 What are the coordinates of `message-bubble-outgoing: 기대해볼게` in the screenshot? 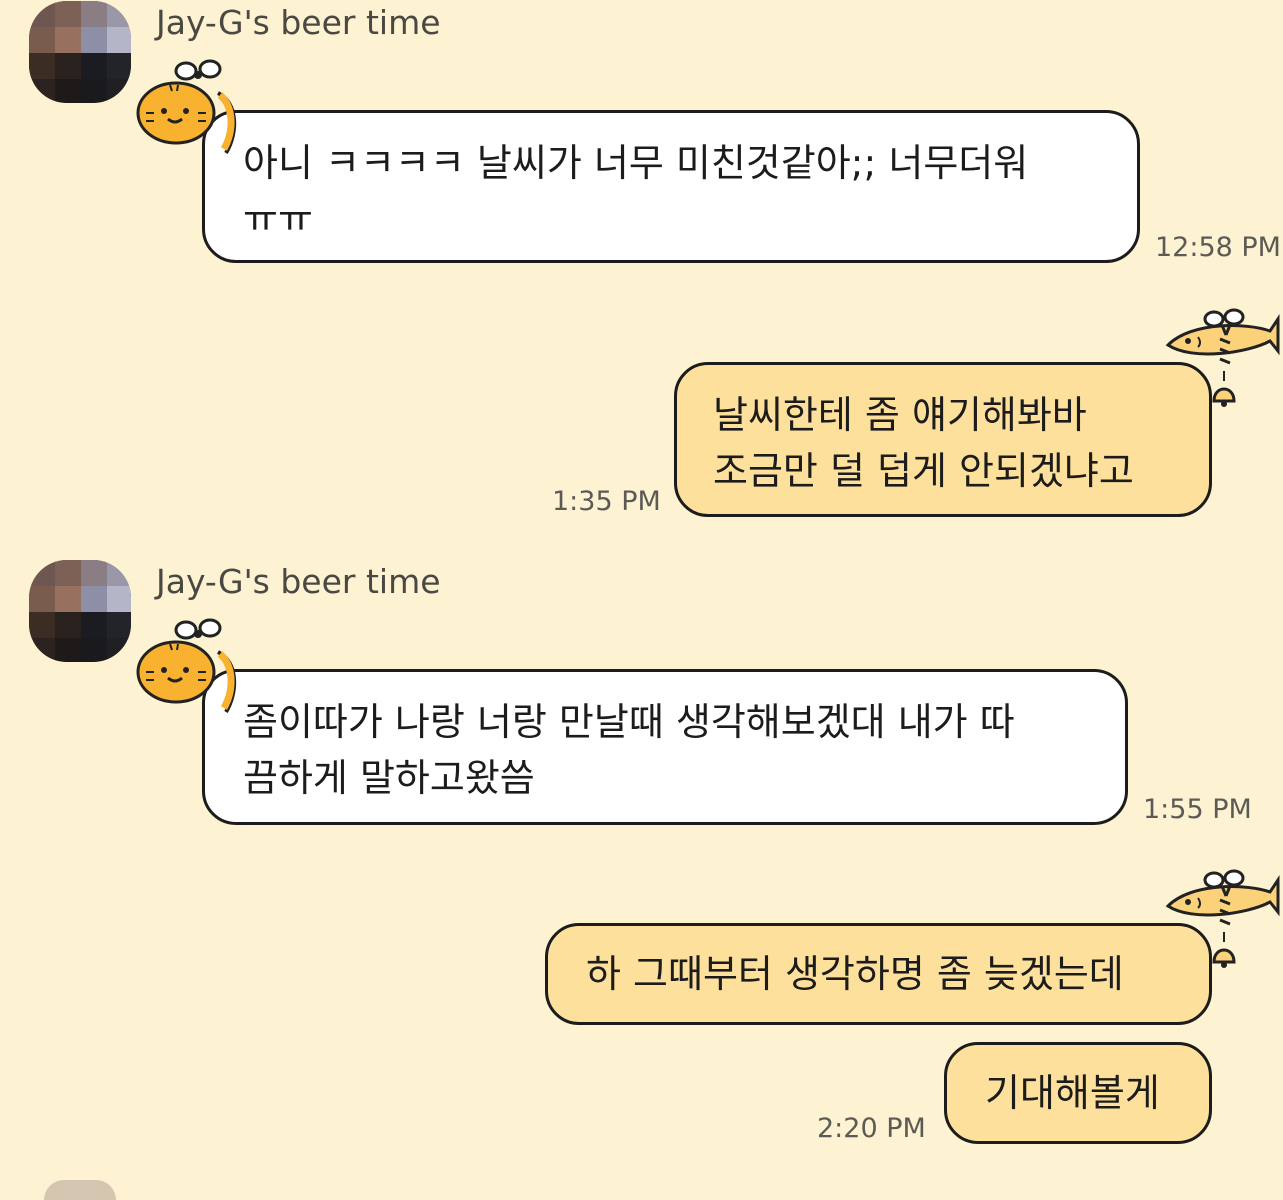 It's located at (1078, 1093).